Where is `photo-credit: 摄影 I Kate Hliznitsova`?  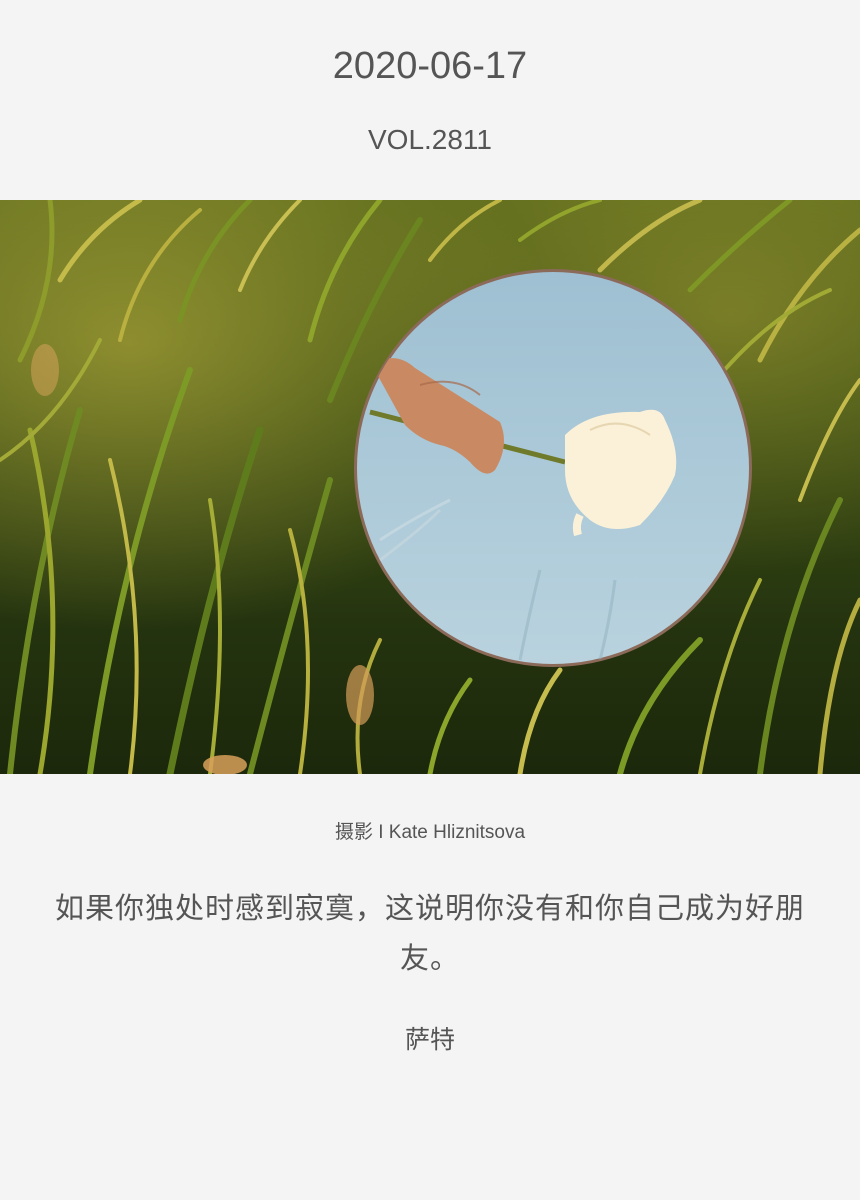 photo-credit: 摄影 I Kate Hliznitsova is located at coordinates (430, 832).